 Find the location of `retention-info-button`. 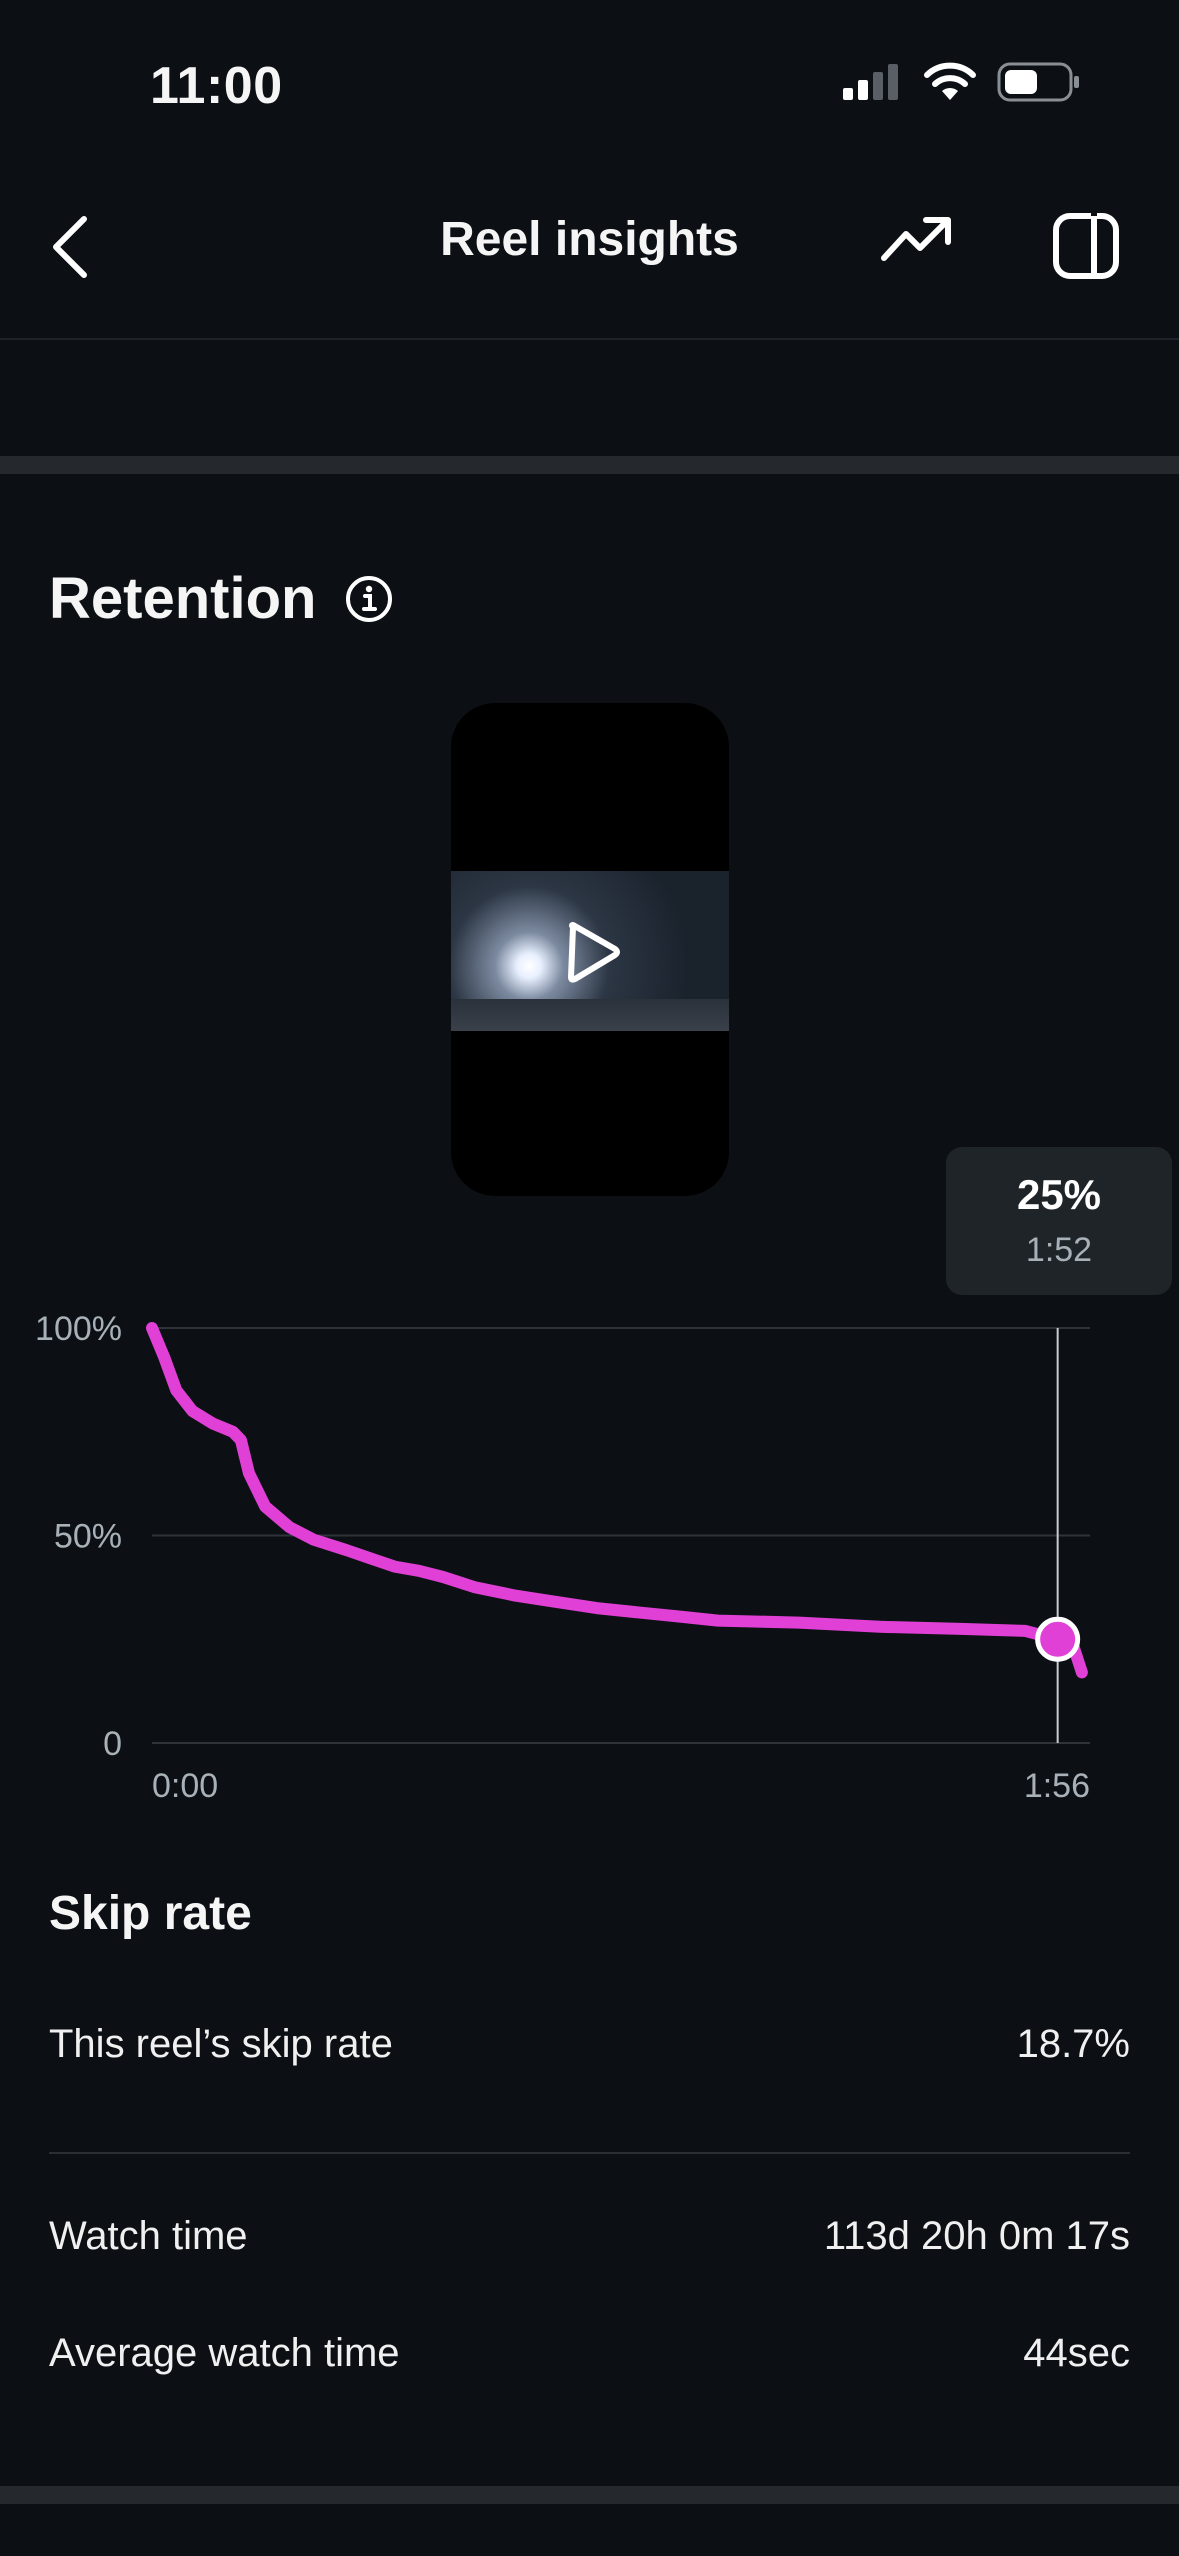

retention-info-button is located at coordinates (369, 599).